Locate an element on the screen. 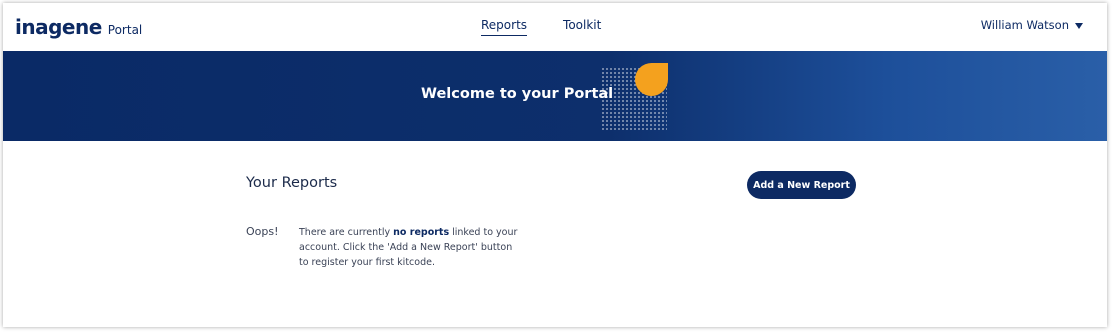  user-menu: William Watson is located at coordinates (1032, 25).